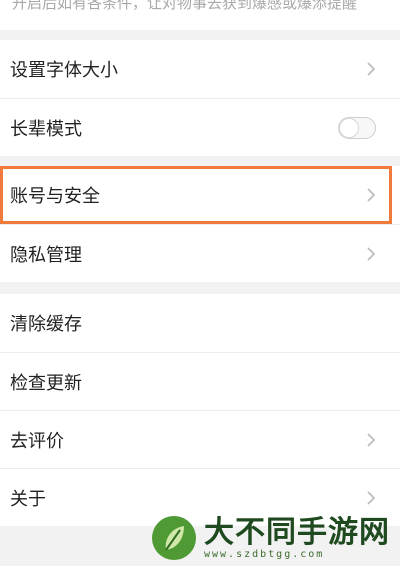 This screenshot has height=566, width=400. Describe the element at coordinates (37, 441) in the screenshot. I see `settings-item-label: 去评价` at that location.